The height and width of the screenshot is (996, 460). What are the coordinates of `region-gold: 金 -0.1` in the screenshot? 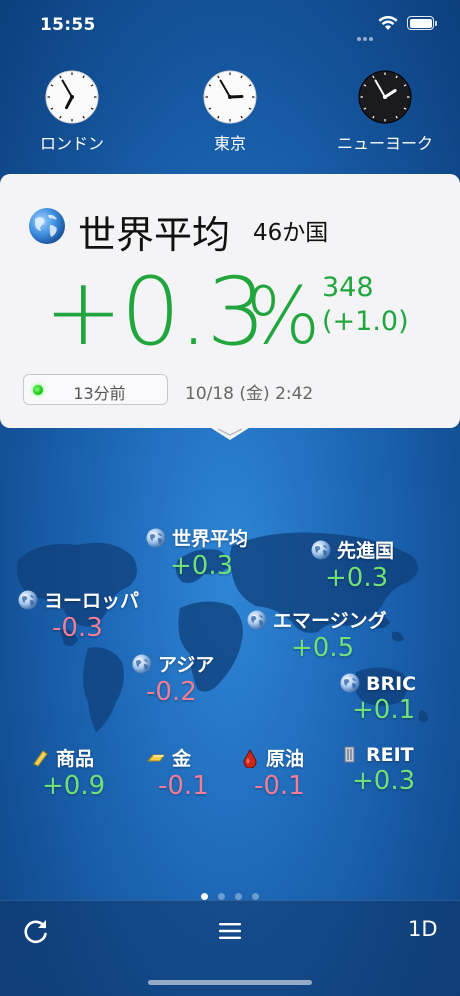 It's located at (177, 772).